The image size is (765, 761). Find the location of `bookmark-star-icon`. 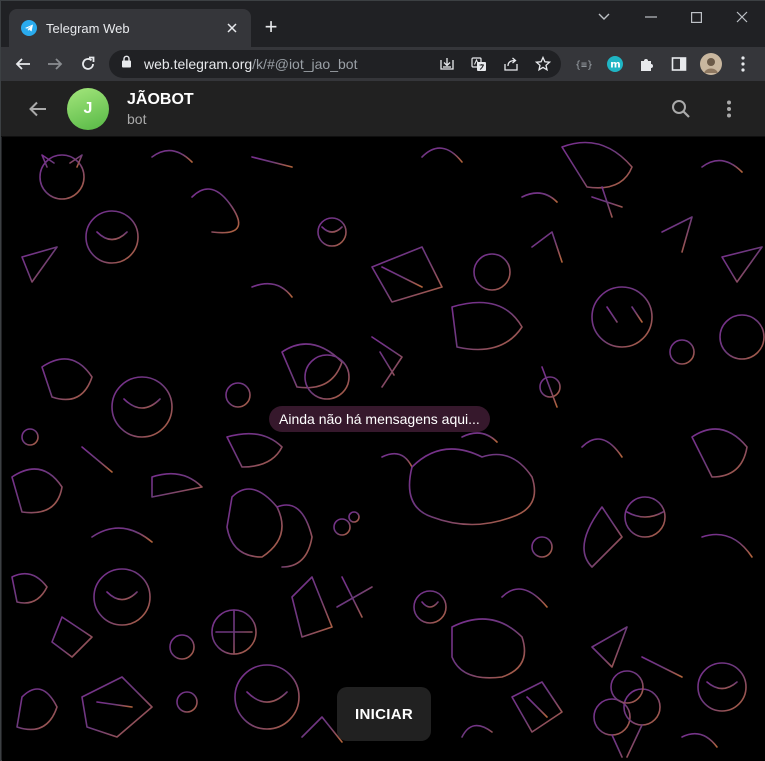

bookmark-star-icon is located at coordinates (543, 64).